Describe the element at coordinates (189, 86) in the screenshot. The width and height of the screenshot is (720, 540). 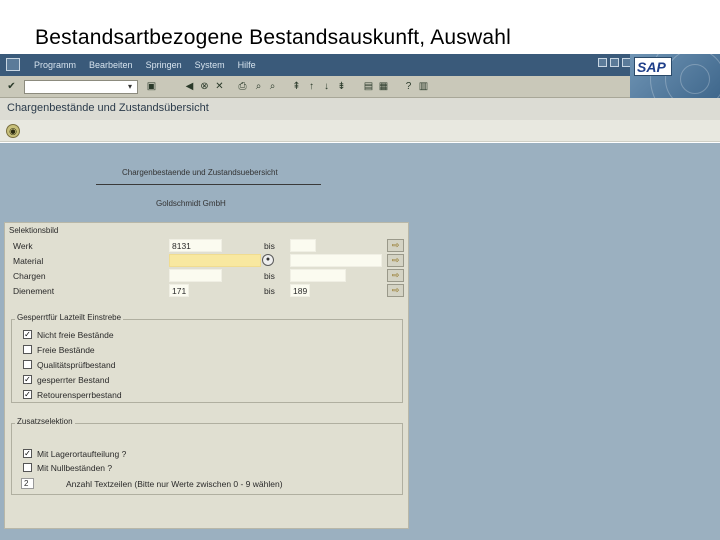
I see `back-icon: ◀` at that location.